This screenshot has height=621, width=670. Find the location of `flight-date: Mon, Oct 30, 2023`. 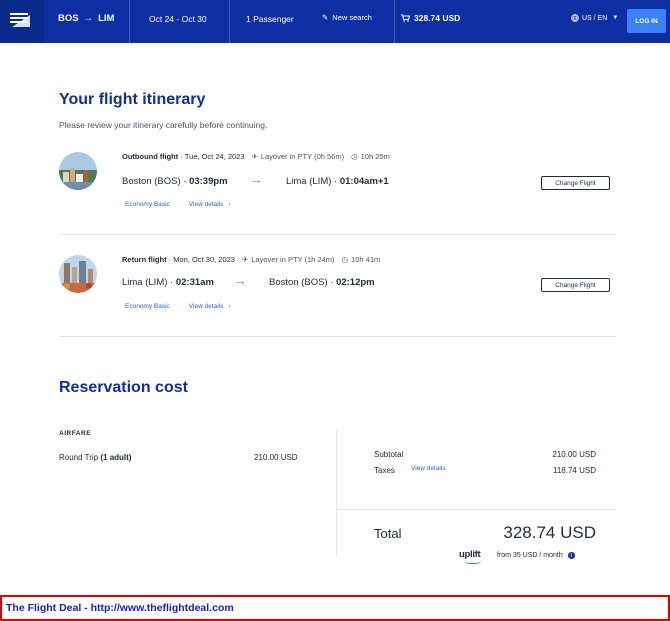

flight-date: Mon, Oct 30, 2023 is located at coordinates (204, 259).